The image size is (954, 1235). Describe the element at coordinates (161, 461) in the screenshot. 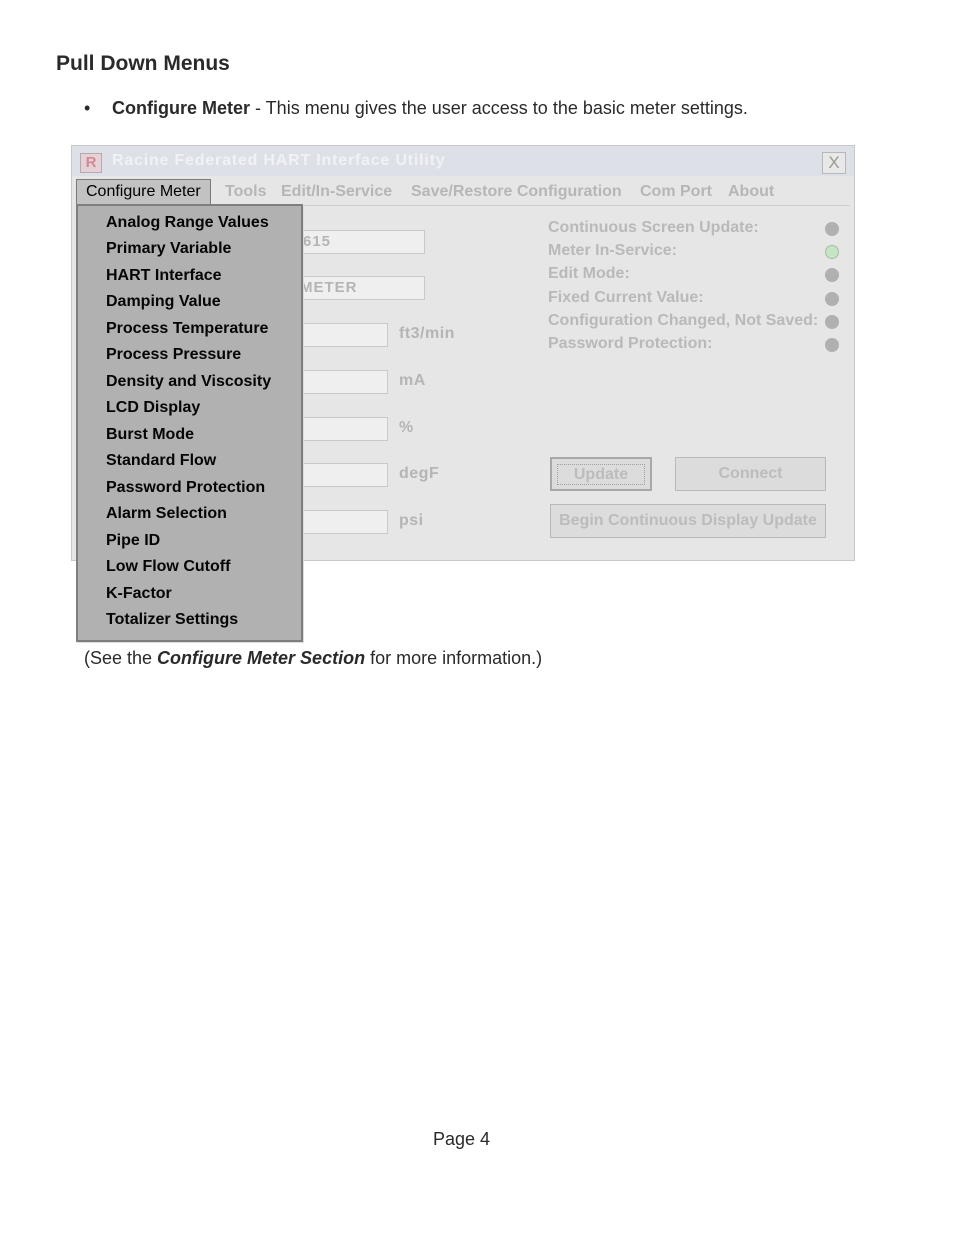

I see `dropdown-item-standard-flow: Standard Flow` at that location.